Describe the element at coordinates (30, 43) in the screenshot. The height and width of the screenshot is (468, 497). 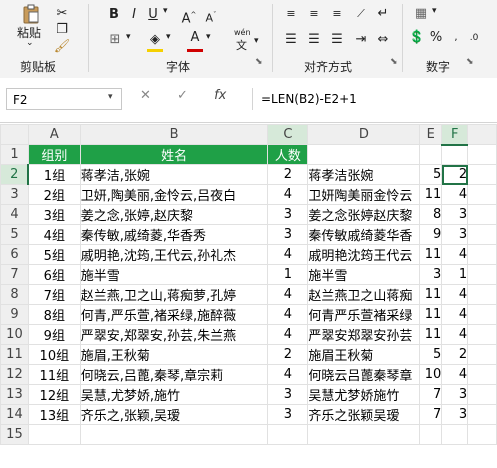
I see `paste-dropdown-icon: ⌄` at that location.